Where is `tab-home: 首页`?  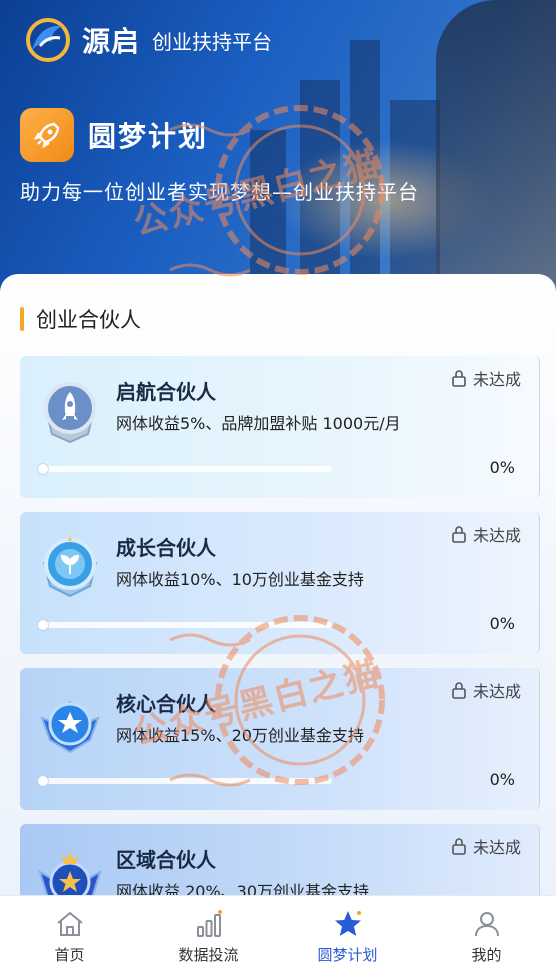 tab-home: 首页 is located at coordinates (69, 930).